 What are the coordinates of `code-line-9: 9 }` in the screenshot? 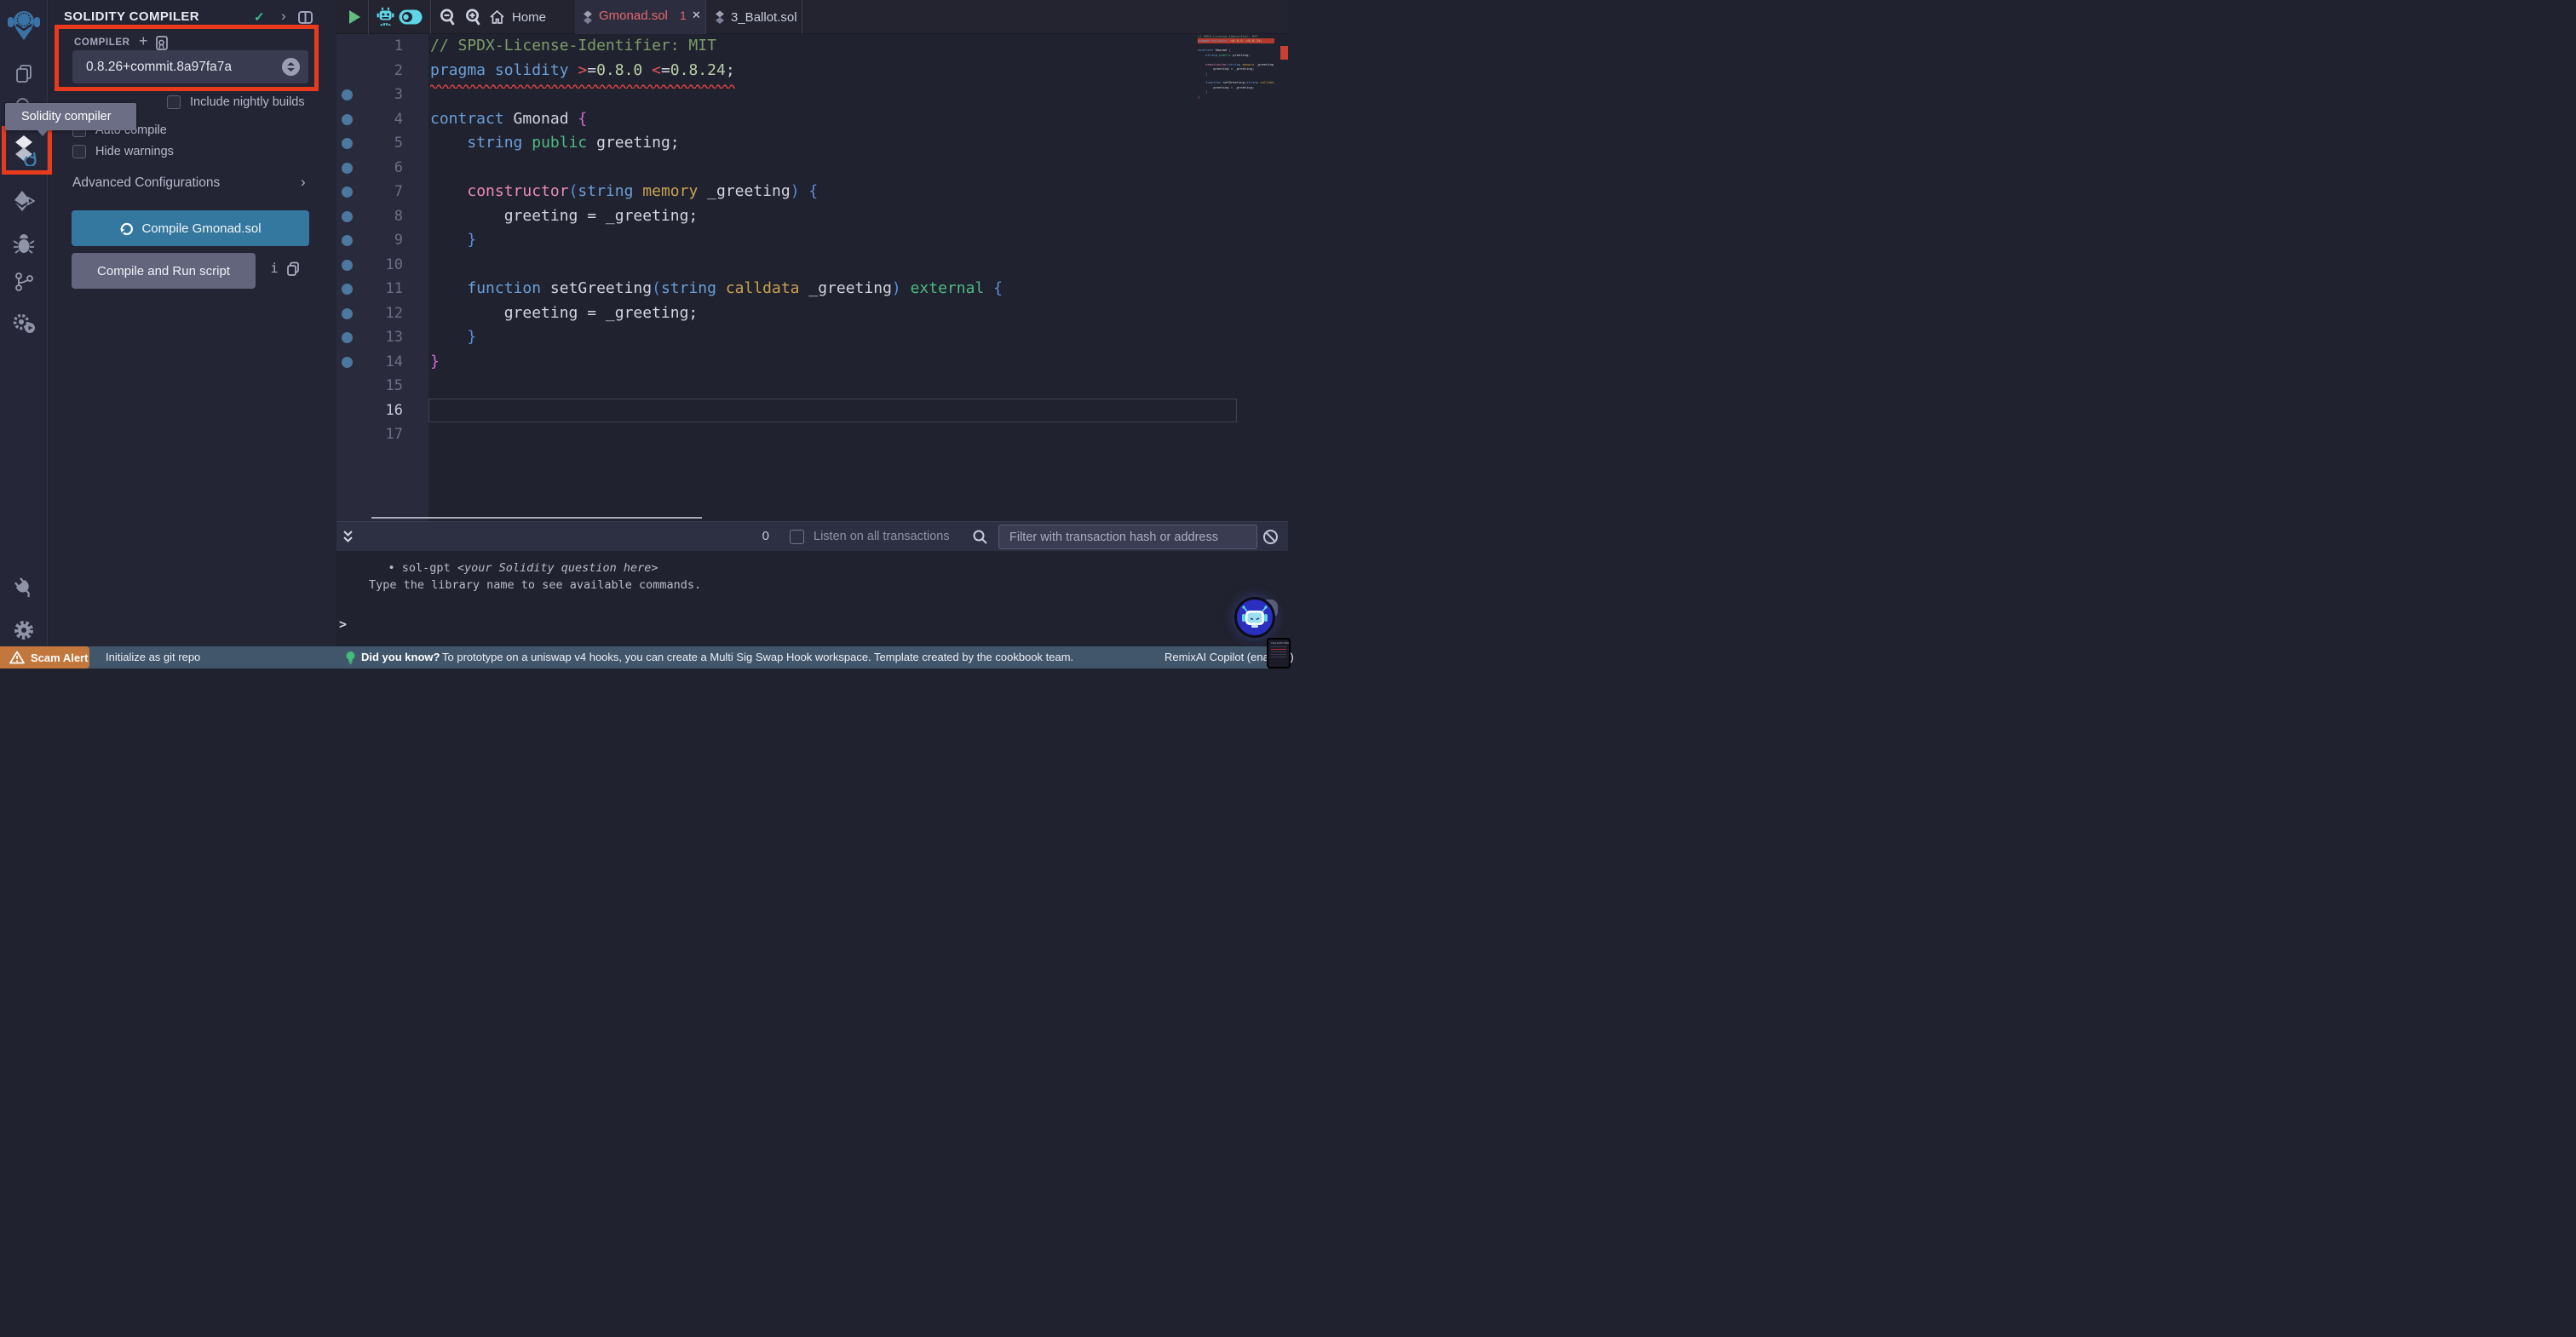 It's located at (805, 241).